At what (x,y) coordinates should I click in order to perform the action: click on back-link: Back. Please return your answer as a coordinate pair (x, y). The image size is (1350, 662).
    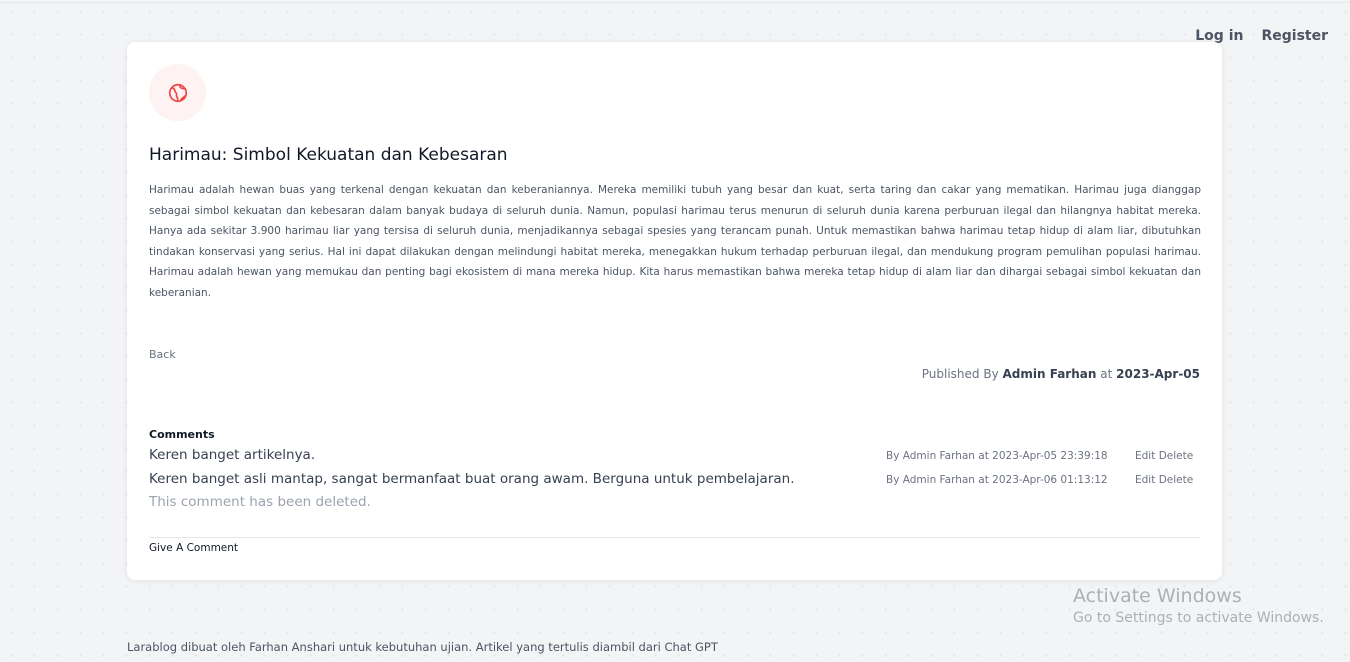
    Looking at the image, I should click on (162, 354).